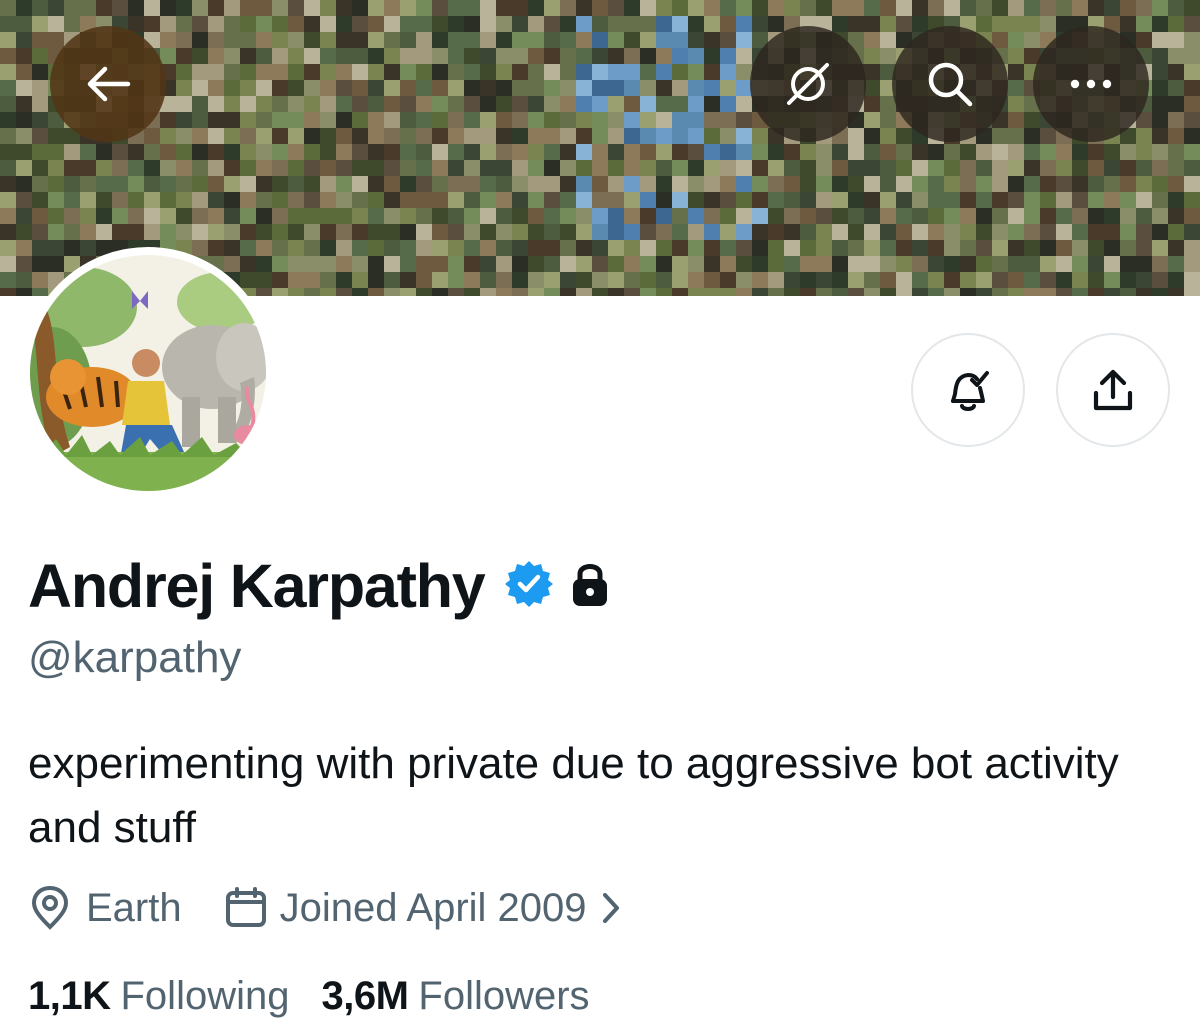 This screenshot has width=1200, height=1035. What do you see at coordinates (529, 586) in the screenshot?
I see `verified-badge-icon` at bounding box center [529, 586].